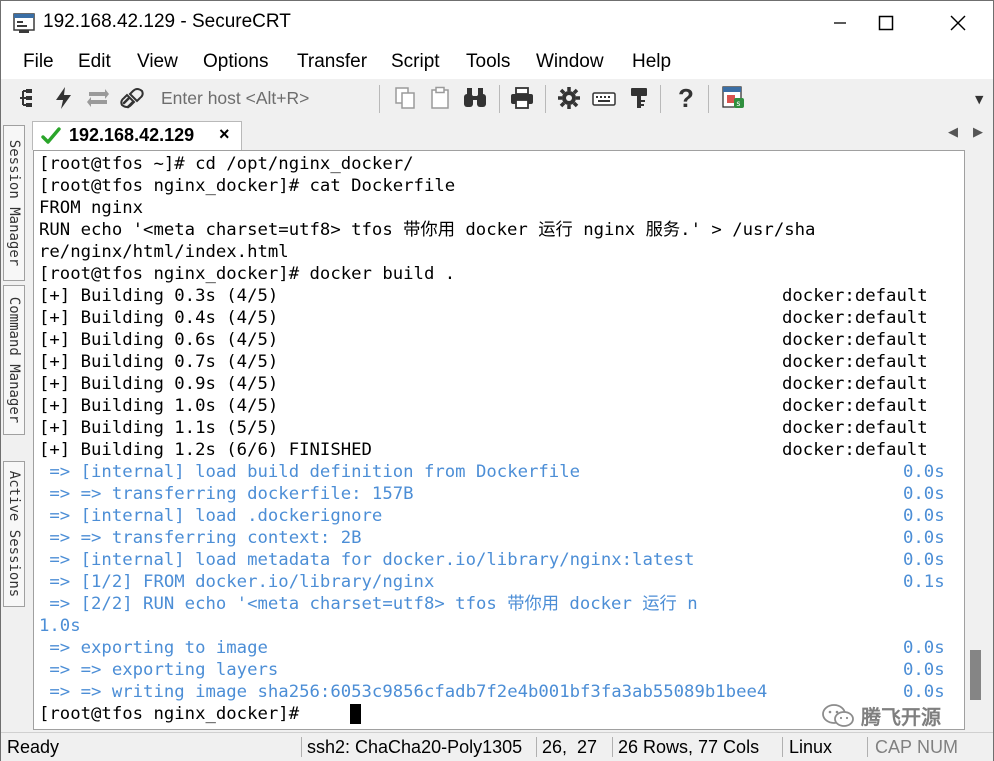 The image size is (994, 761). Describe the element at coordinates (604, 98) in the screenshot. I see `keymap-icon` at that location.